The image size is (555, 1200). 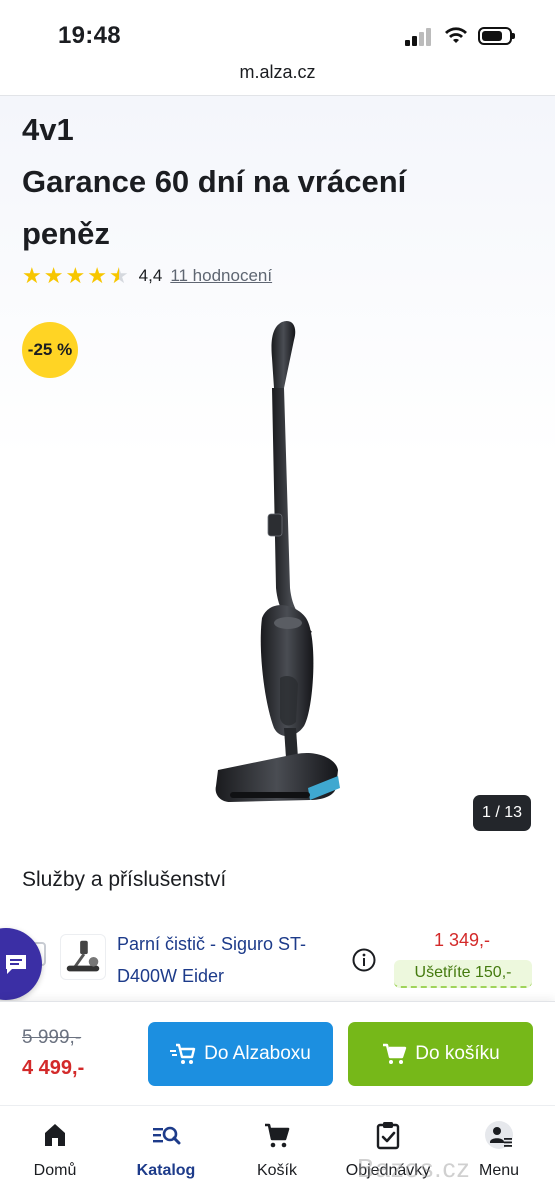 I want to click on watermark: Bazos.cz, so click(x=414, y=1168).